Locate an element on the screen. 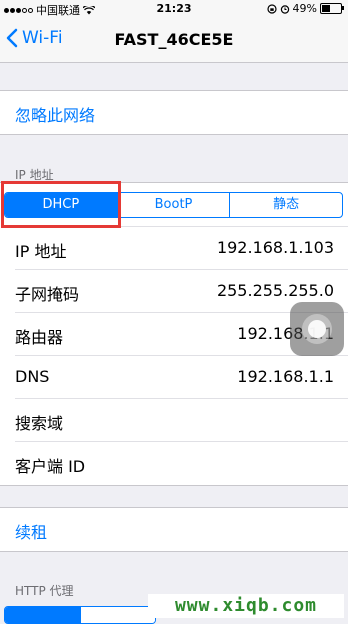 Image resolution: width=348 pixels, height=624 pixels. http-proxy-header: HTTP 代理 is located at coordinates (44, 591).